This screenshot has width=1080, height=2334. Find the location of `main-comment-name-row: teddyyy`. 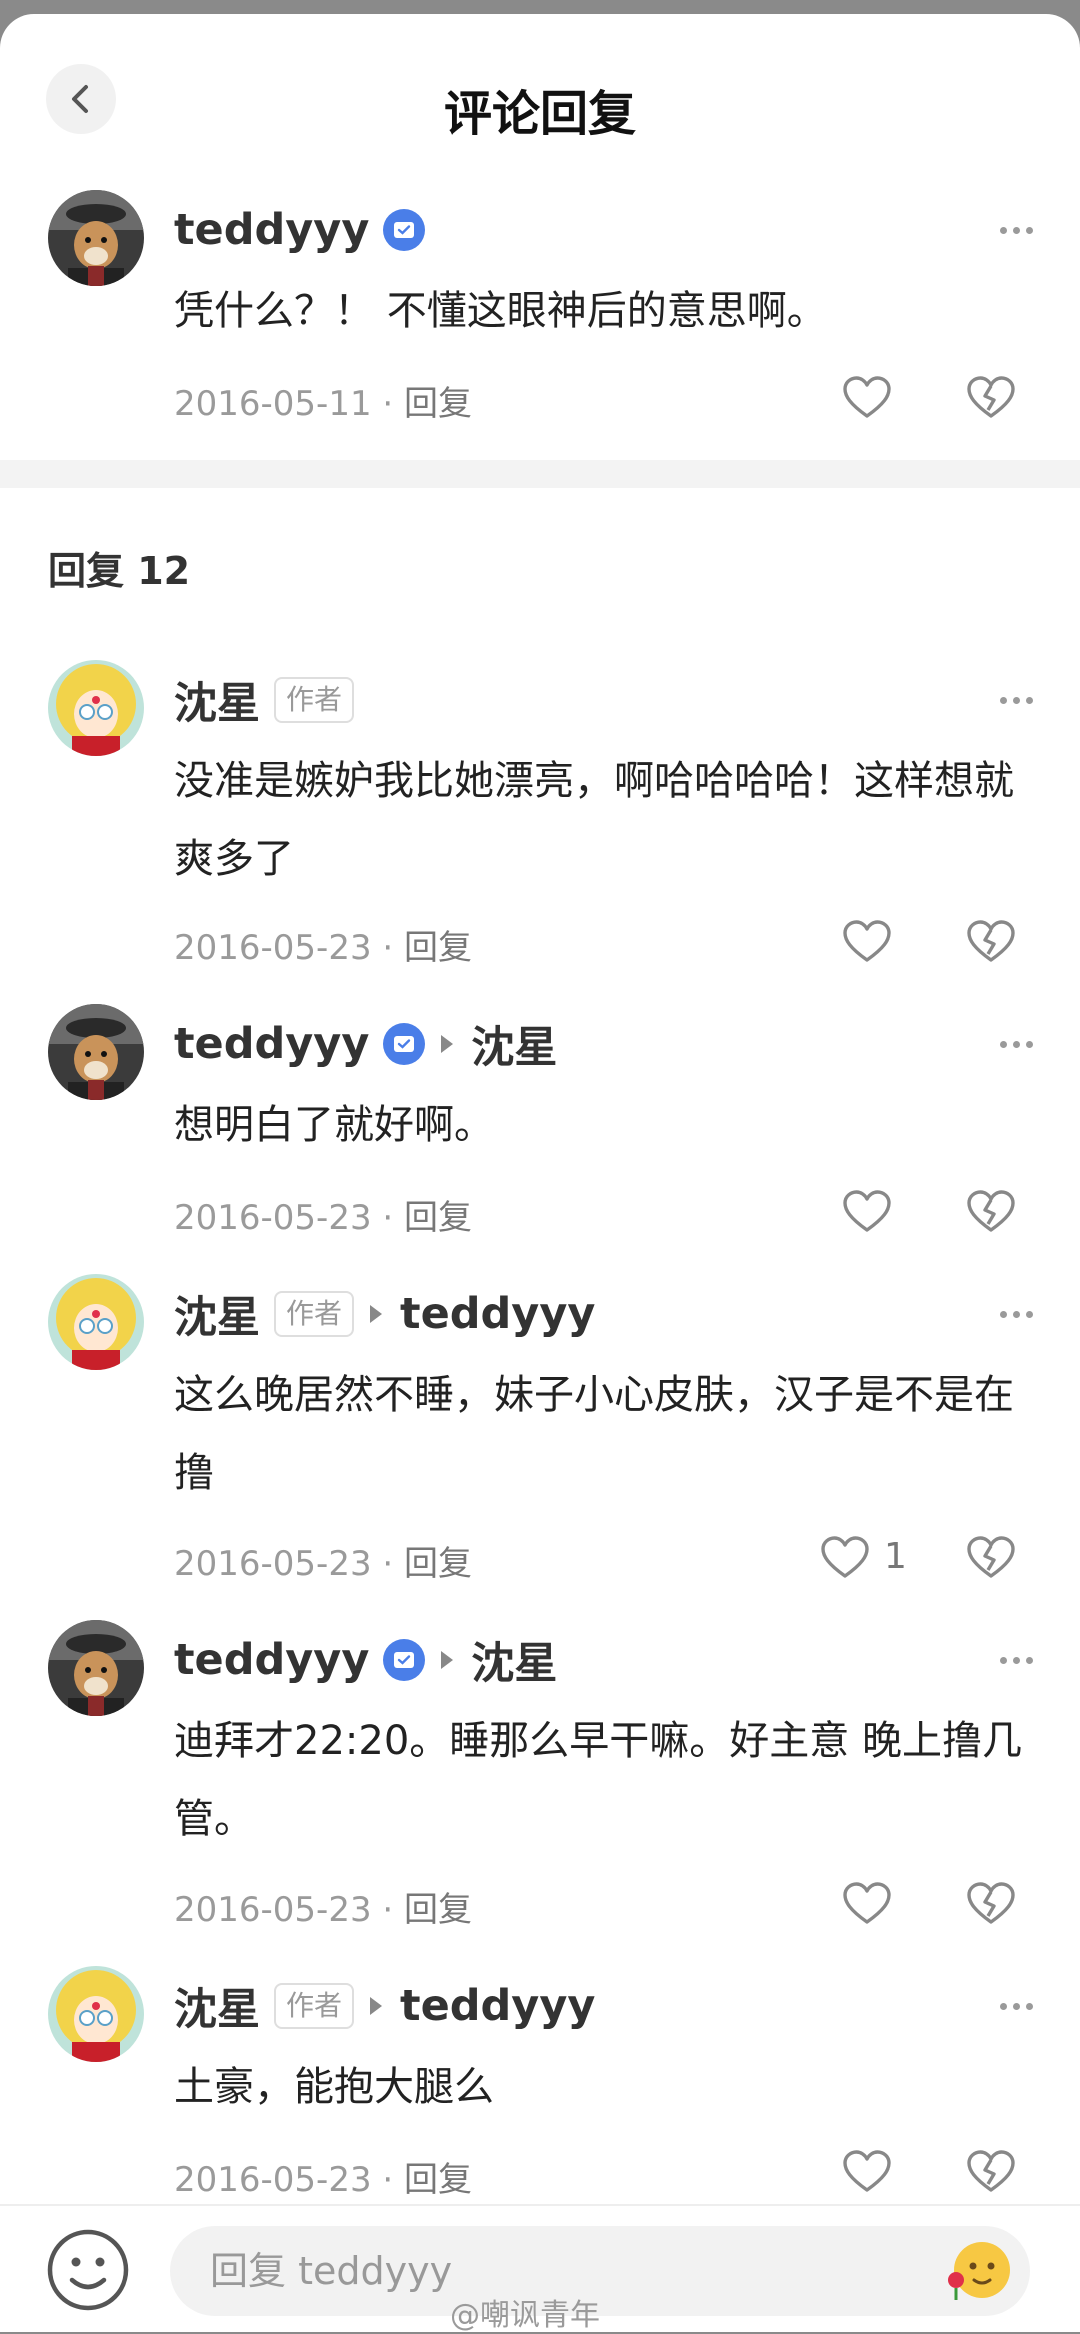

main-comment-name-row: teddyyy is located at coordinates (300, 230).